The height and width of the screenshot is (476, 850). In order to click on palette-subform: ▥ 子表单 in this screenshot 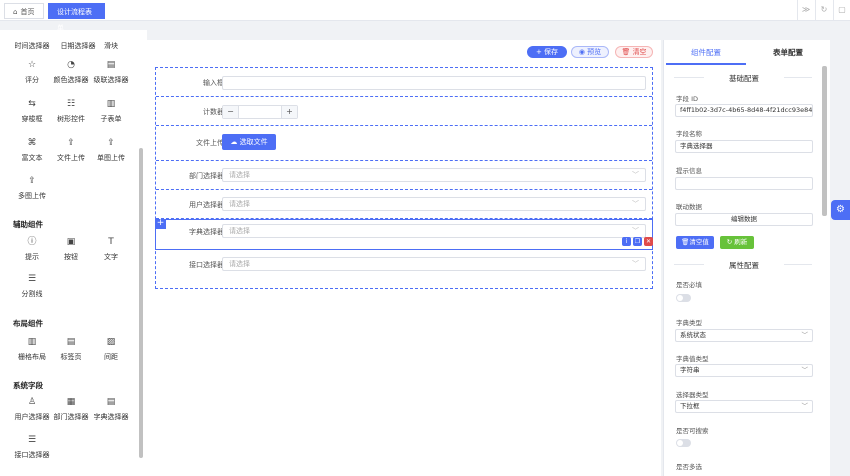, I will do `click(111, 111)`.